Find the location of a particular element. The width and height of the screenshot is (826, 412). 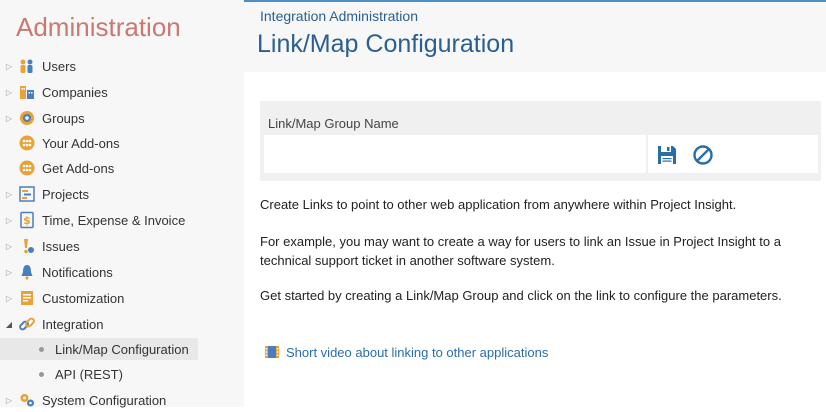

sidebar-item-label: Your Add-ons is located at coordinates (81, 143).